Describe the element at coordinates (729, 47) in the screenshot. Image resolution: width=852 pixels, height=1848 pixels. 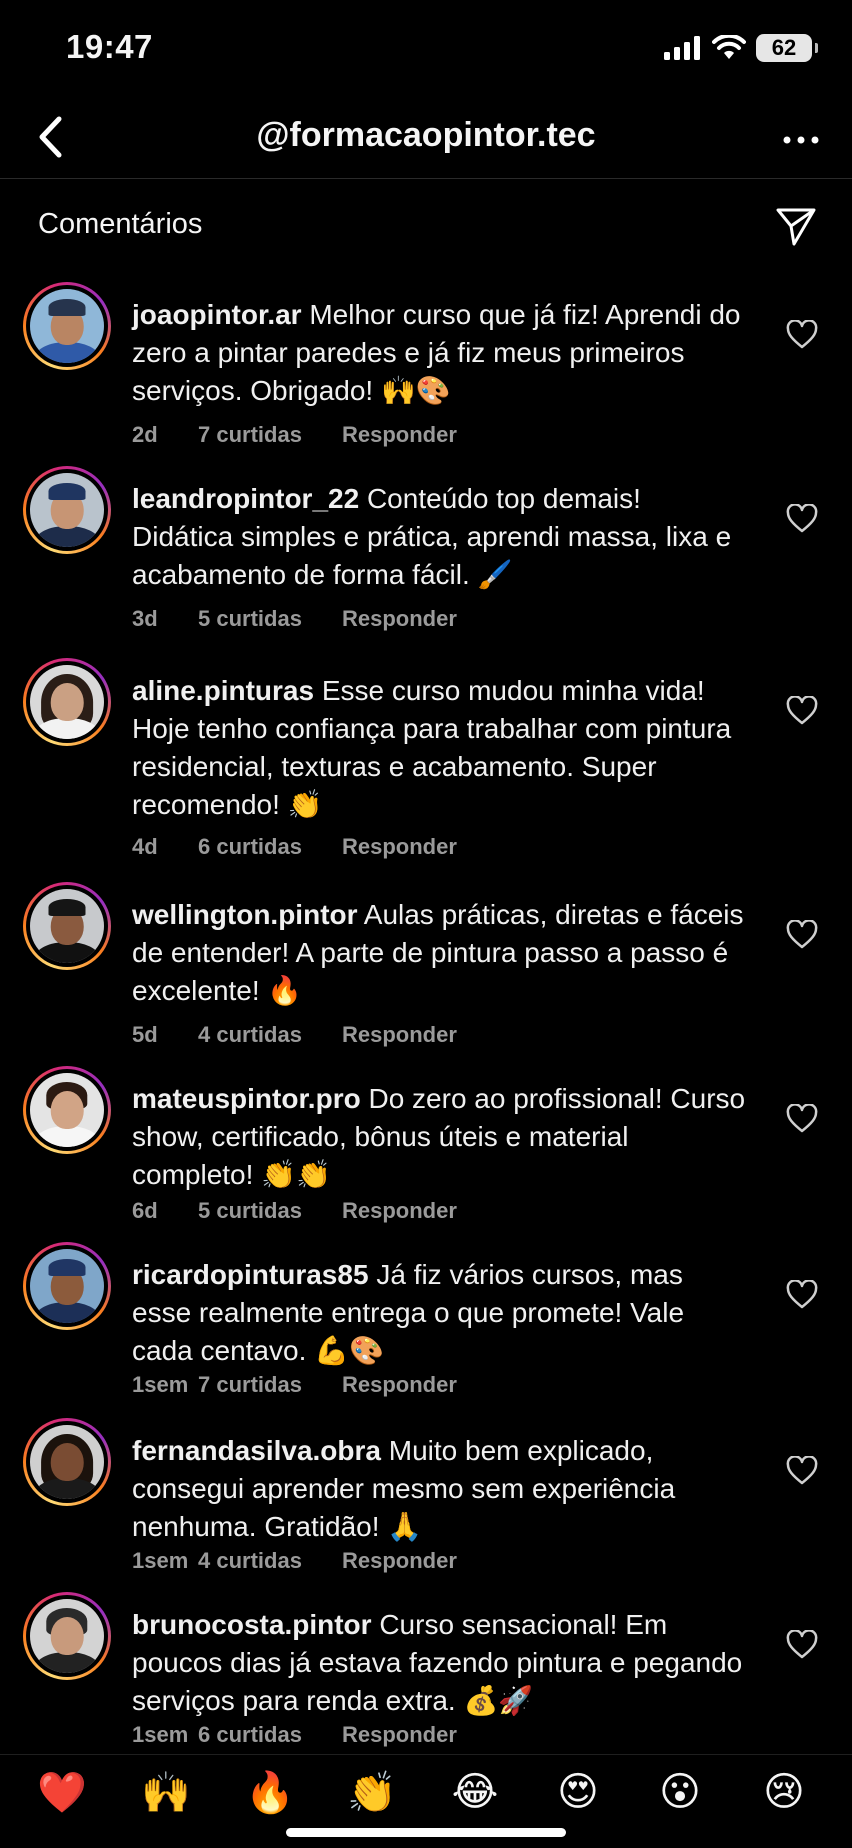
I see `wifi-icon` at that location.